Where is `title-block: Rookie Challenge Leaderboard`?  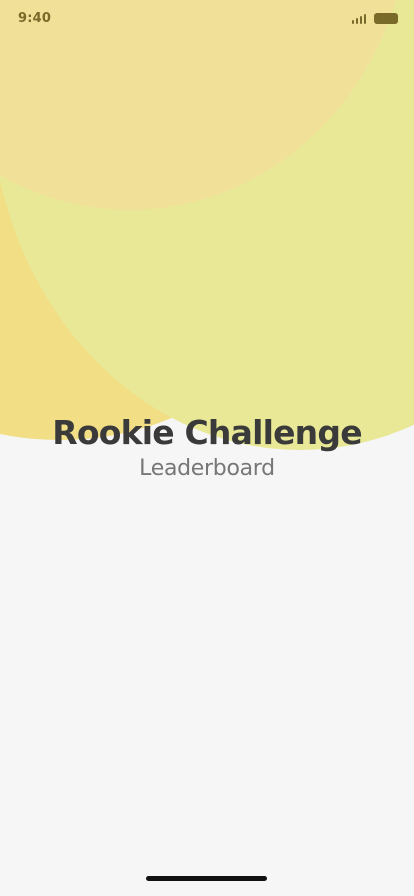 title-block: Rookie Challenge Leaderboard is located at coordinates (207, 446).